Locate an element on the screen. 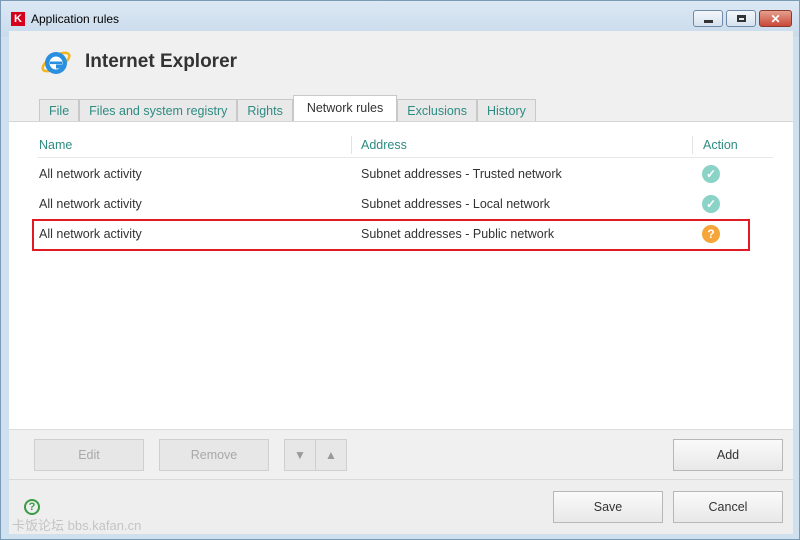  rule-address-cell: Subnet addresses - Local network is located at coordinates (455, 204).